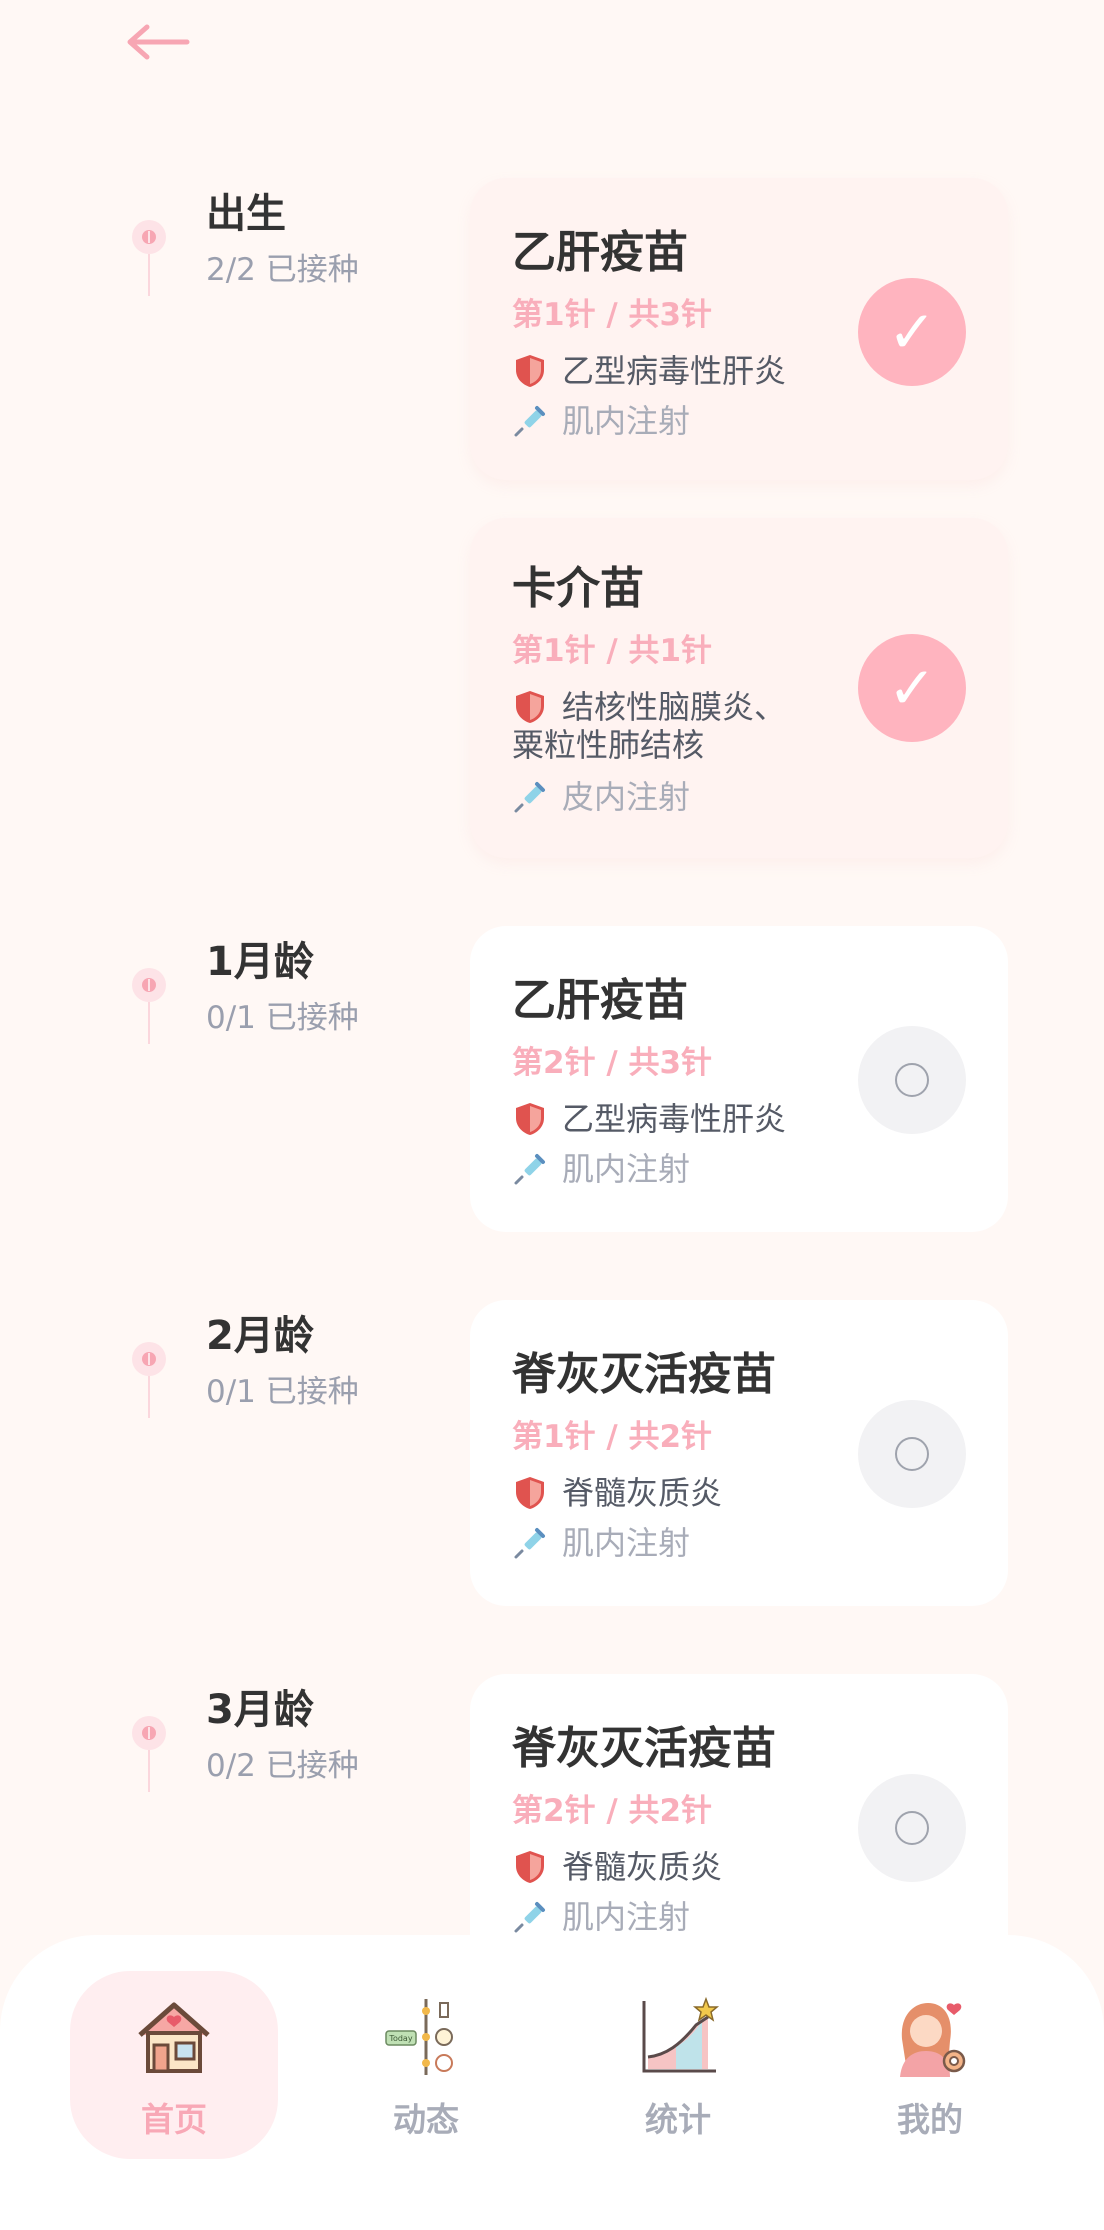  I want to click on disease-text: 粟粒性肺结核, so click(608, 745).